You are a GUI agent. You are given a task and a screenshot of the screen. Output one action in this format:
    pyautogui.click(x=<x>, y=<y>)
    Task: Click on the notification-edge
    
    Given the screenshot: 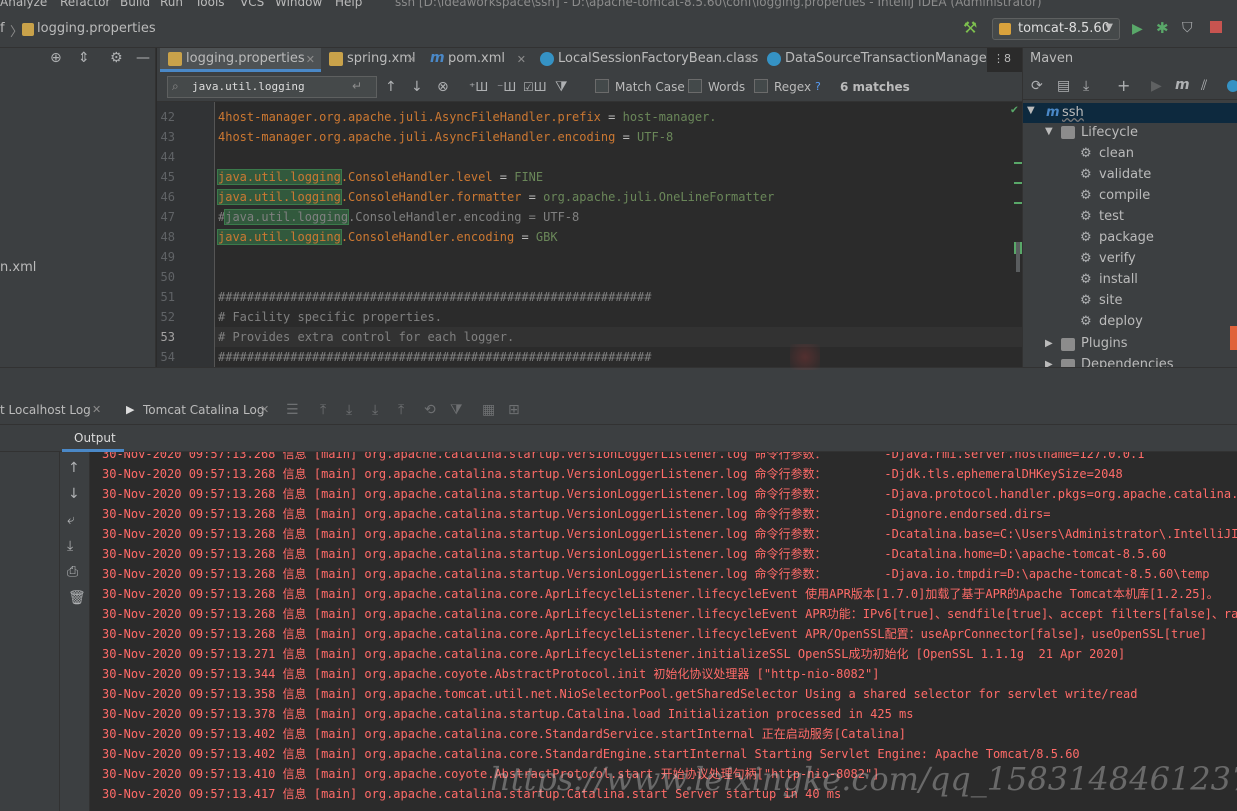 What is the action you would take?
    pyautogui.click(x=1233, y=338)
    